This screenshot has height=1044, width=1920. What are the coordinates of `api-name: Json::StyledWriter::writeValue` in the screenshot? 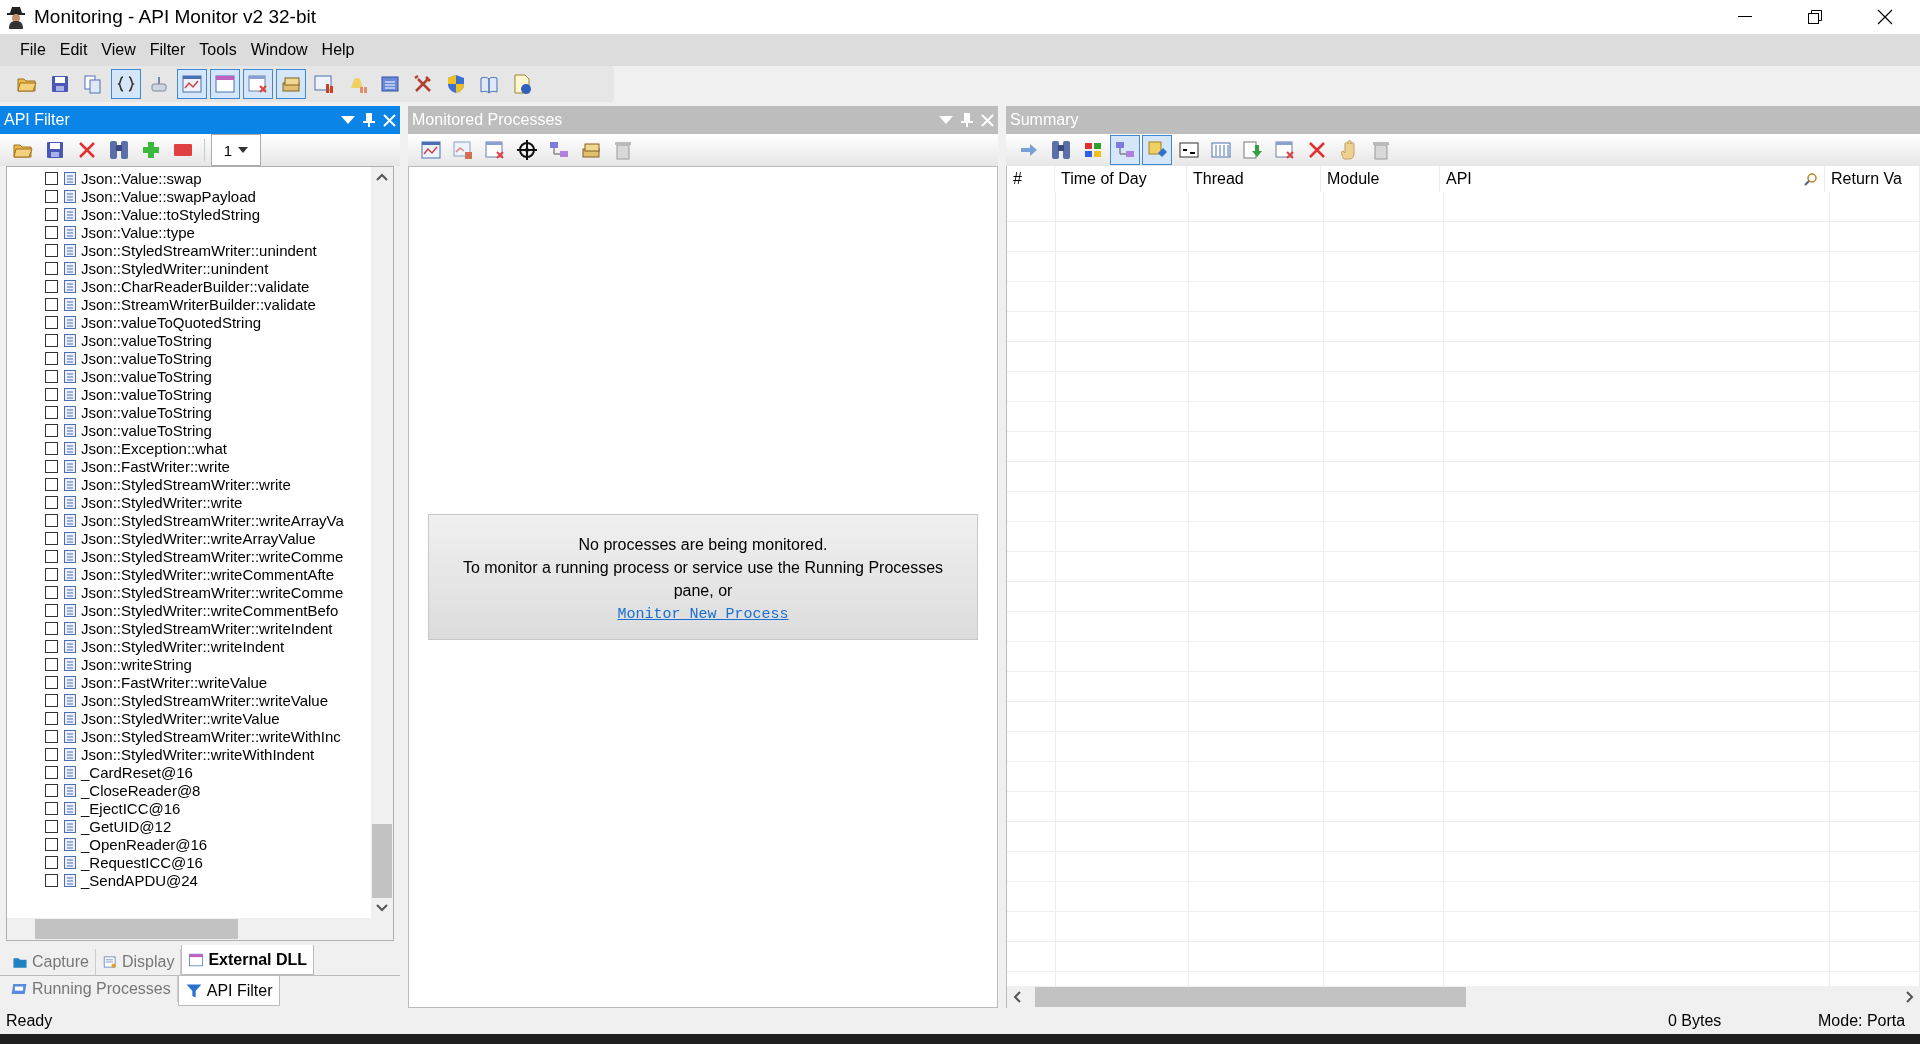 It's located at (180, 718).